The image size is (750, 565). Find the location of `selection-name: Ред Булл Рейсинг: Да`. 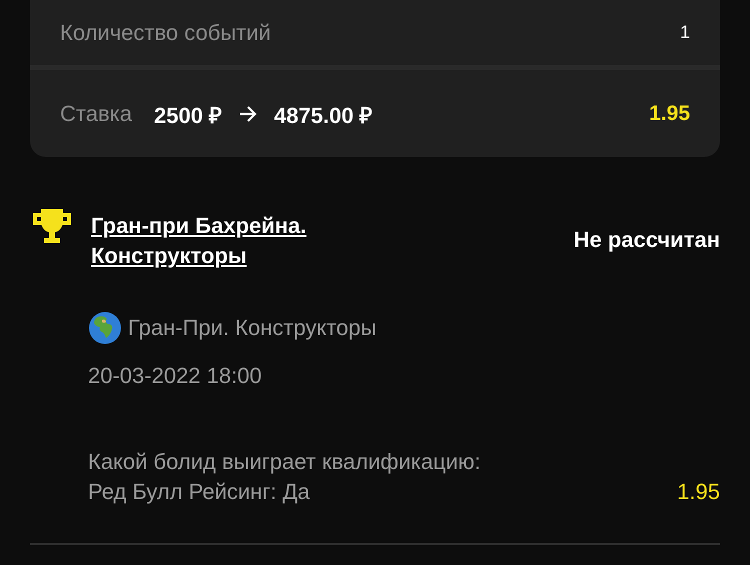

selection-name: Ред Булл Рейсинг: Да is located at coordinates (199, 492).